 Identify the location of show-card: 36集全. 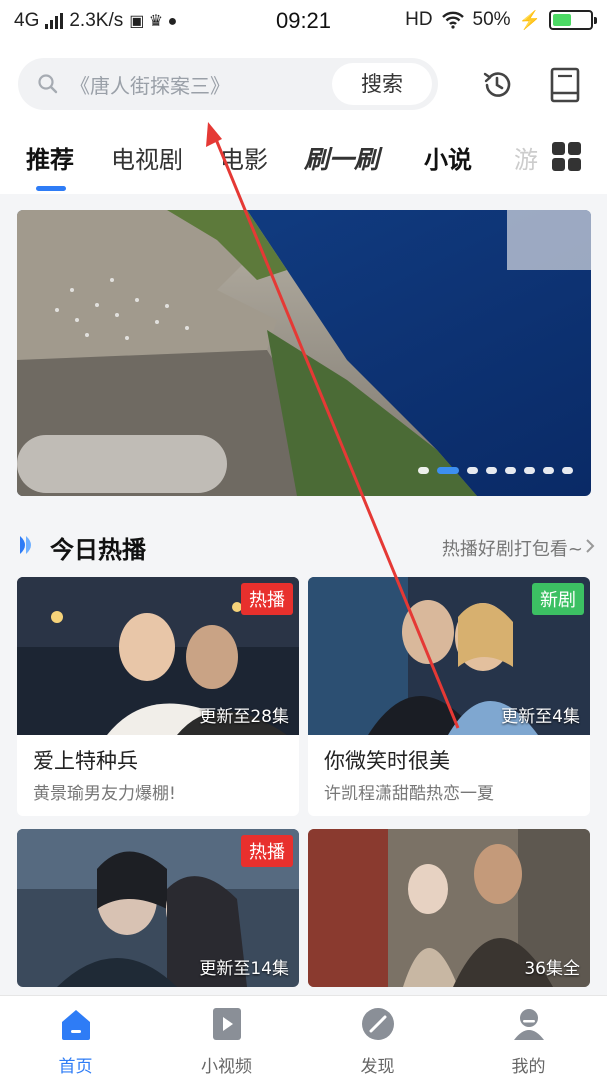
(449, 908).